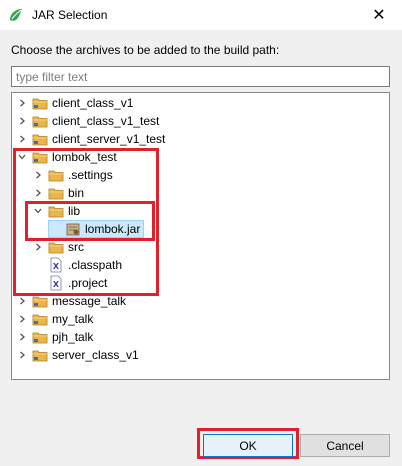  I want to click on tree-item-label: src, so click(76, 247).